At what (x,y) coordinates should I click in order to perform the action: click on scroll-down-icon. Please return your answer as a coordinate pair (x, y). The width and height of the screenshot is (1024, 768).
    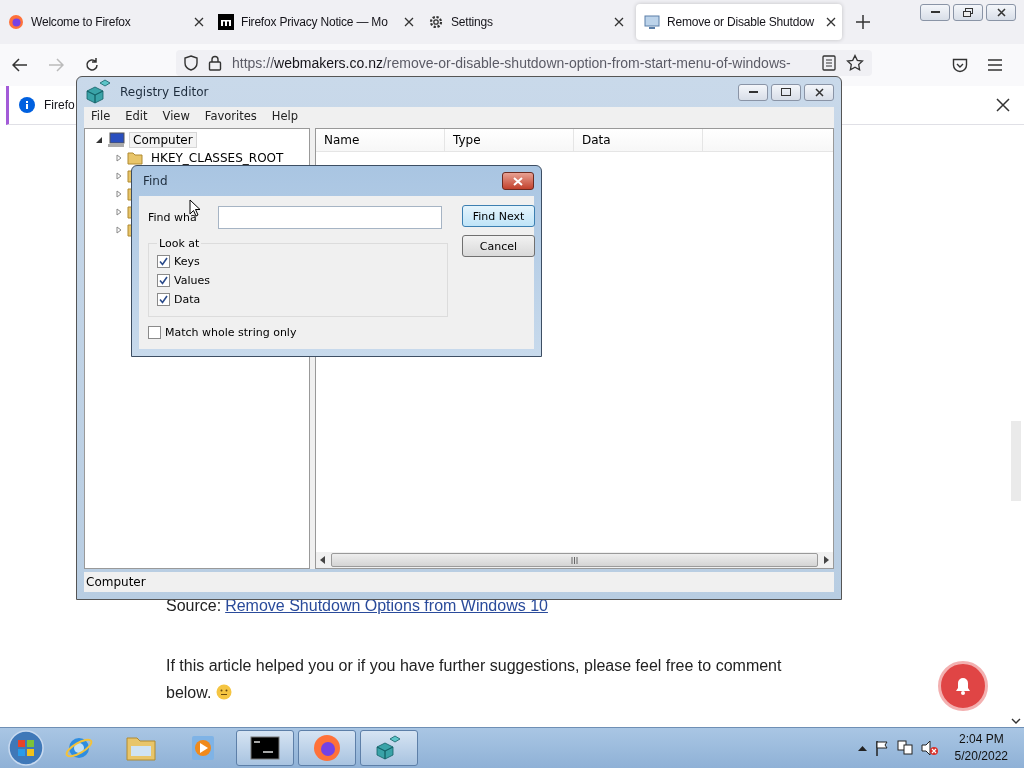
    Looking at the image, I should click on (1016, 721).